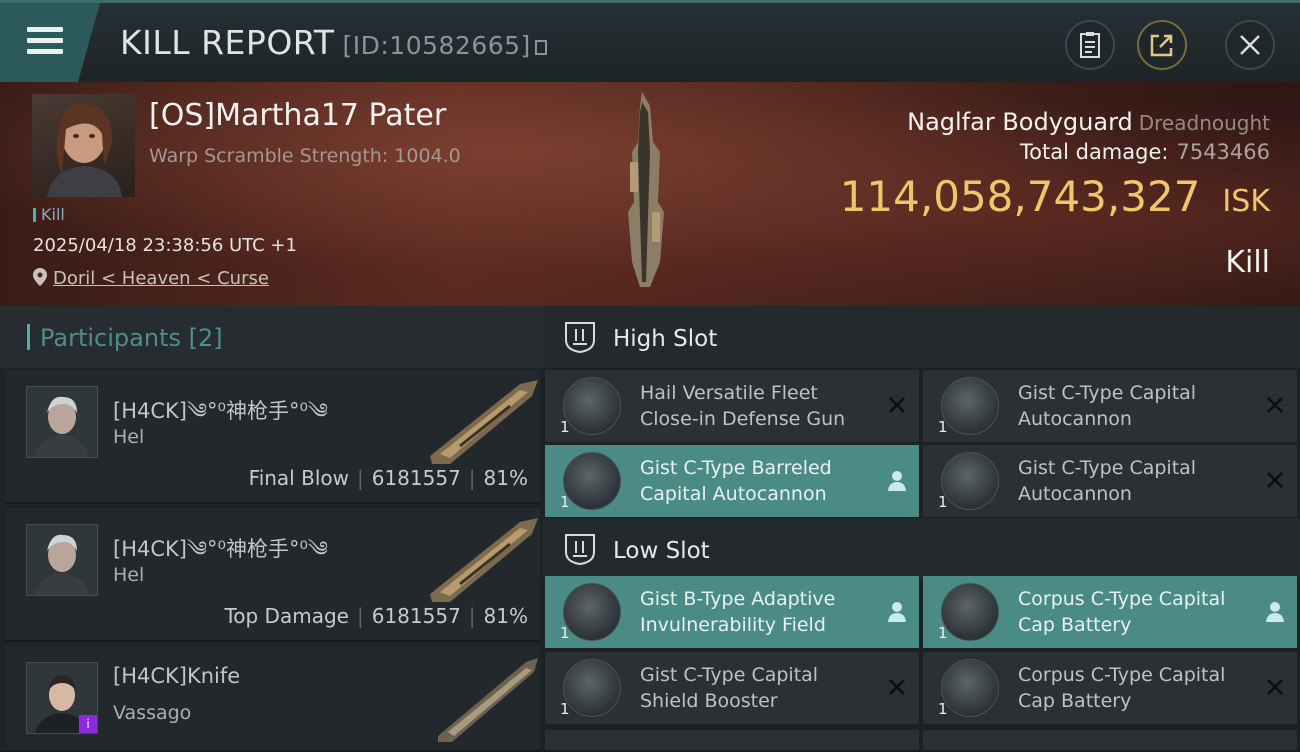 This screenshot has width=1300, height=752. I want to click on share-icon, so click(1161, 45).